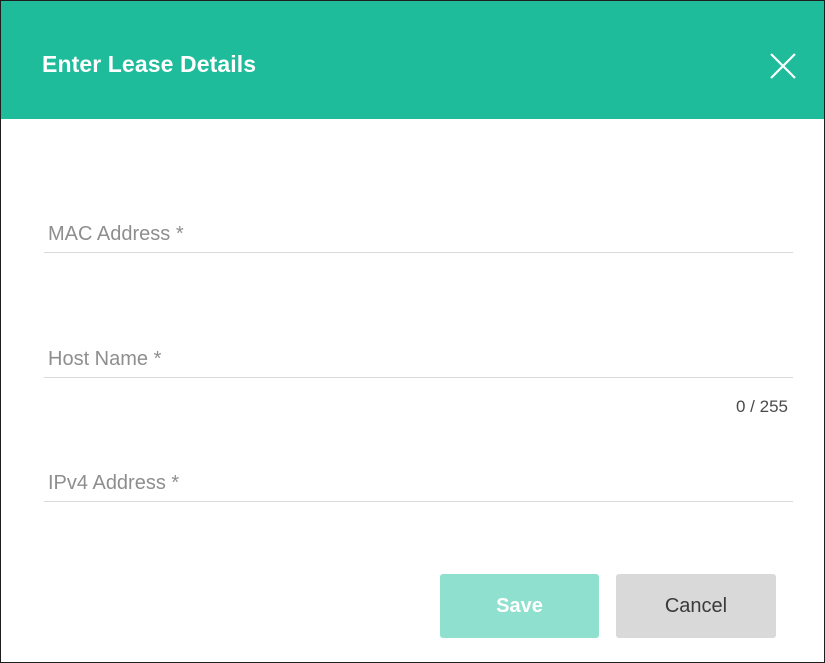 This screenshot has width=825, height=663. I want to click on mac-address-underline, so click(418, 252).